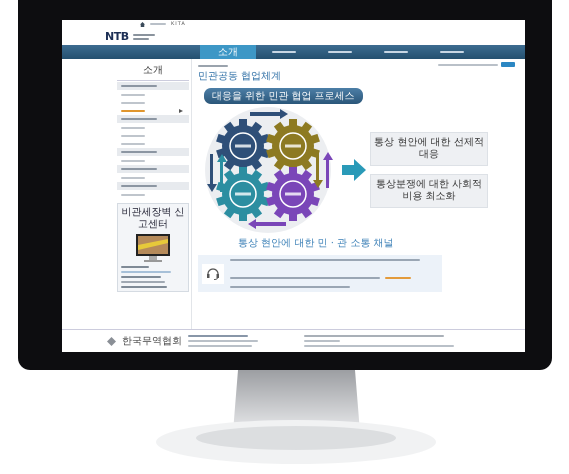  I want to click on diagram-caption: 통상 현안에 대한 민 · 관 소통 채널, so click(316, 243).